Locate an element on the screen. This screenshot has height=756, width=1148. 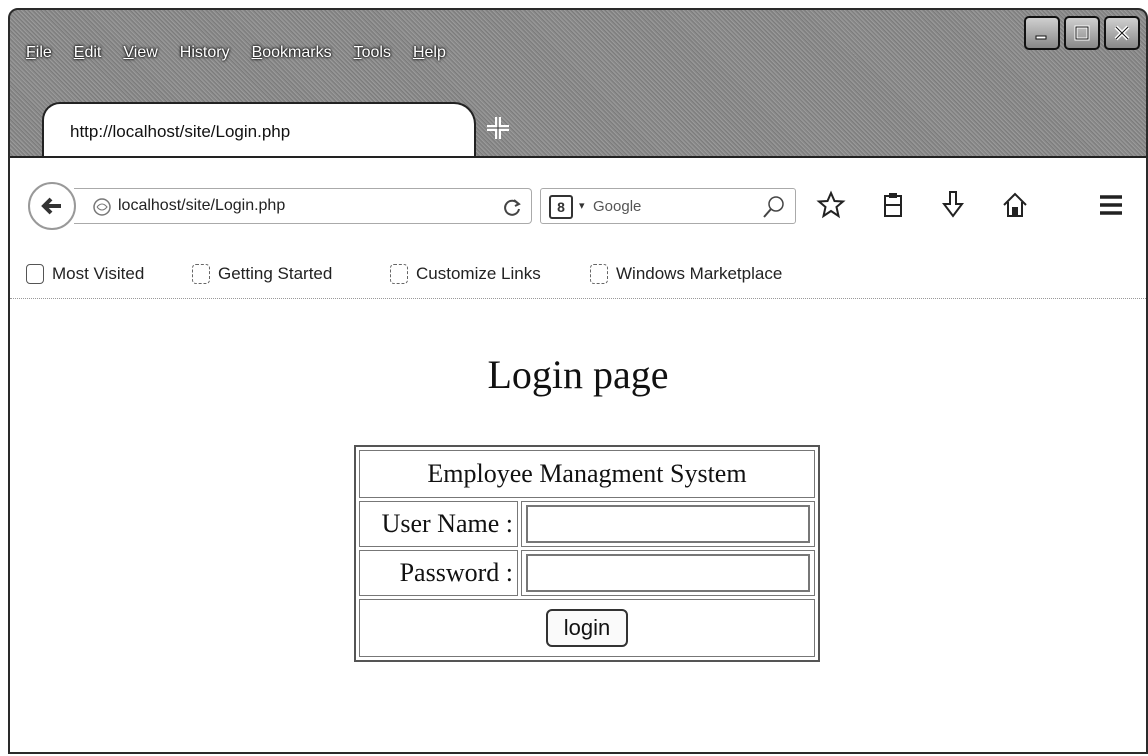
menu-tools: Tools is located at coordinates (372, 53).